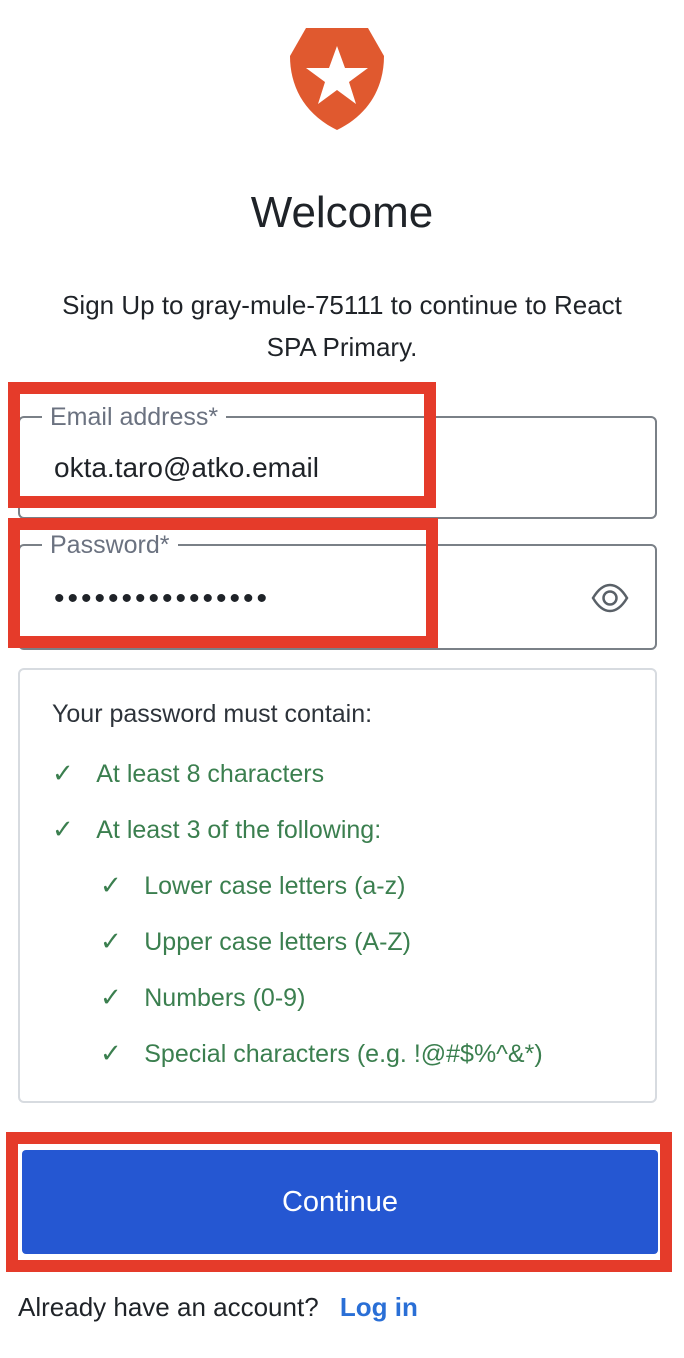  I want to click on requirement-subitem: ✓ Lower case letters (a-z), so click(252, 885).